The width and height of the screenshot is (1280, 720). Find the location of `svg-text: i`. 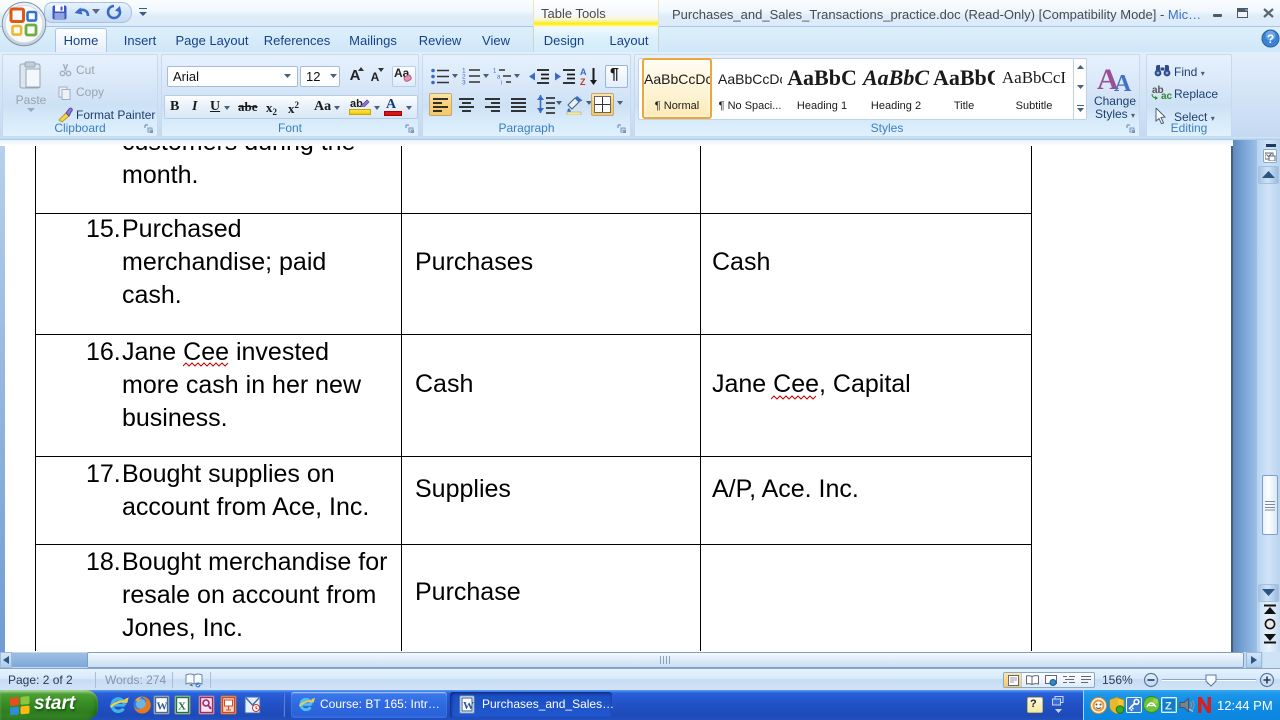

svg-text: i is located at coordinates (501, 83).